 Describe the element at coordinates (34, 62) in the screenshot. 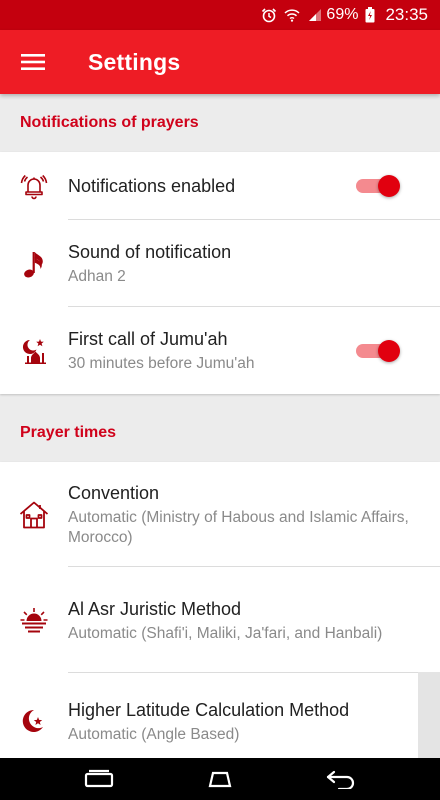

I see `hamburger-menu-icon` at that location.